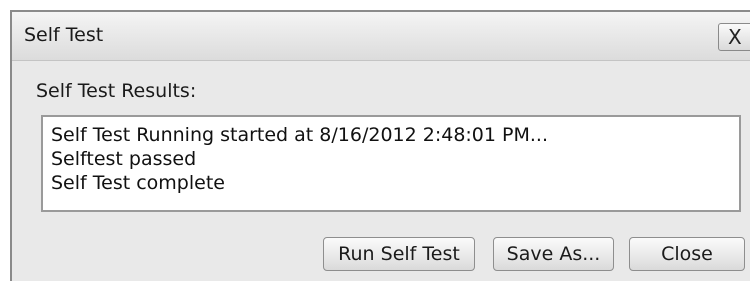 The image size is (750, 281). I want to click on dialog-title: Self Test, so click(64, 35).